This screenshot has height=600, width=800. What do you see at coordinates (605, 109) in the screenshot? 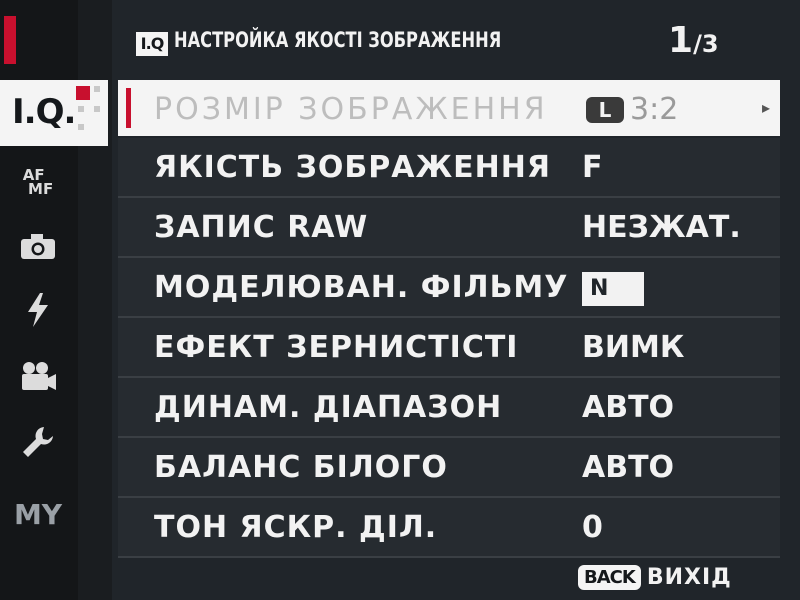
I see `size-badge: L` at bounding box center [605, 109].